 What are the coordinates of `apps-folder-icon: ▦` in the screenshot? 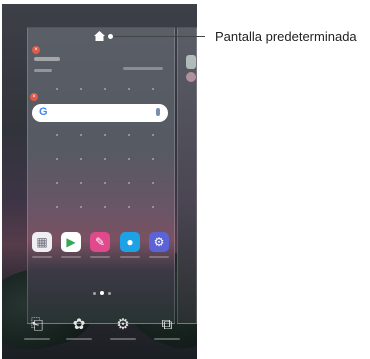 It's located at (42, 242).